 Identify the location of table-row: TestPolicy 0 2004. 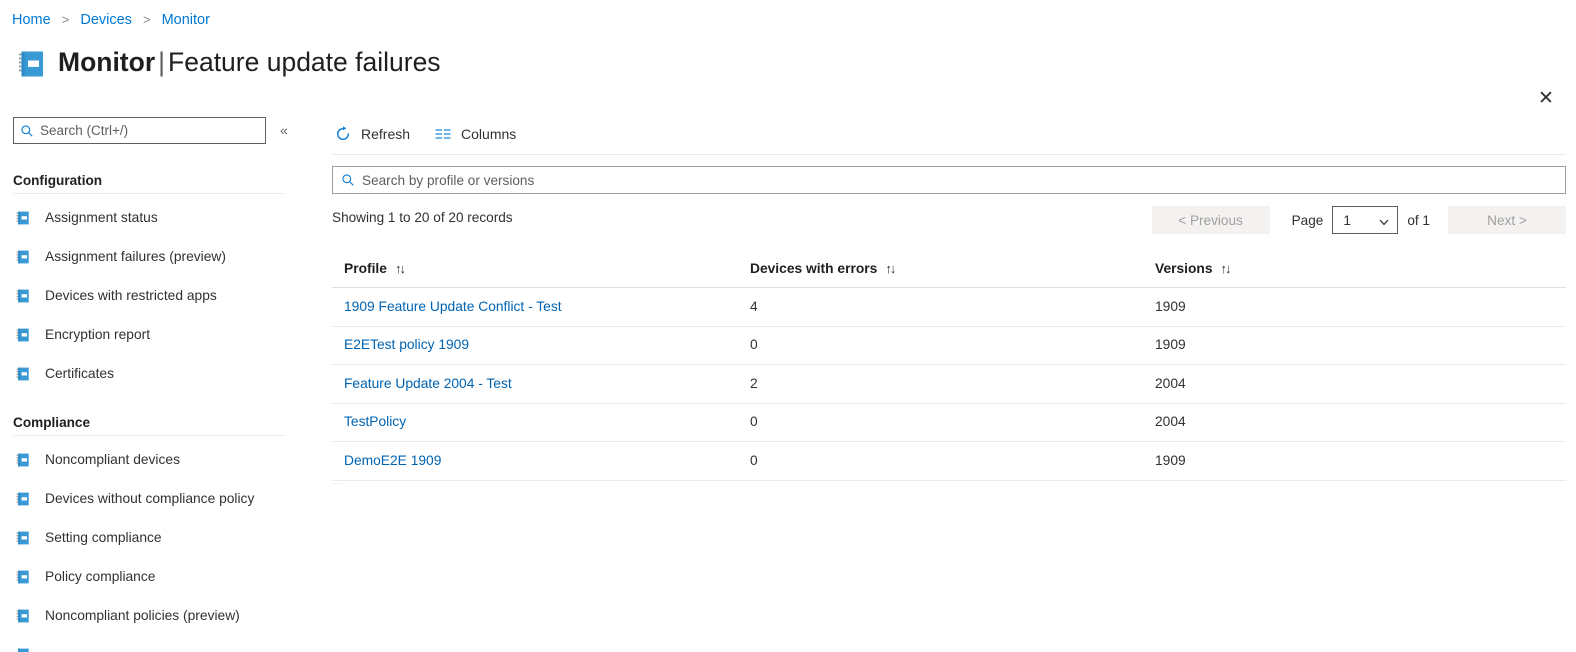
(949, 423).